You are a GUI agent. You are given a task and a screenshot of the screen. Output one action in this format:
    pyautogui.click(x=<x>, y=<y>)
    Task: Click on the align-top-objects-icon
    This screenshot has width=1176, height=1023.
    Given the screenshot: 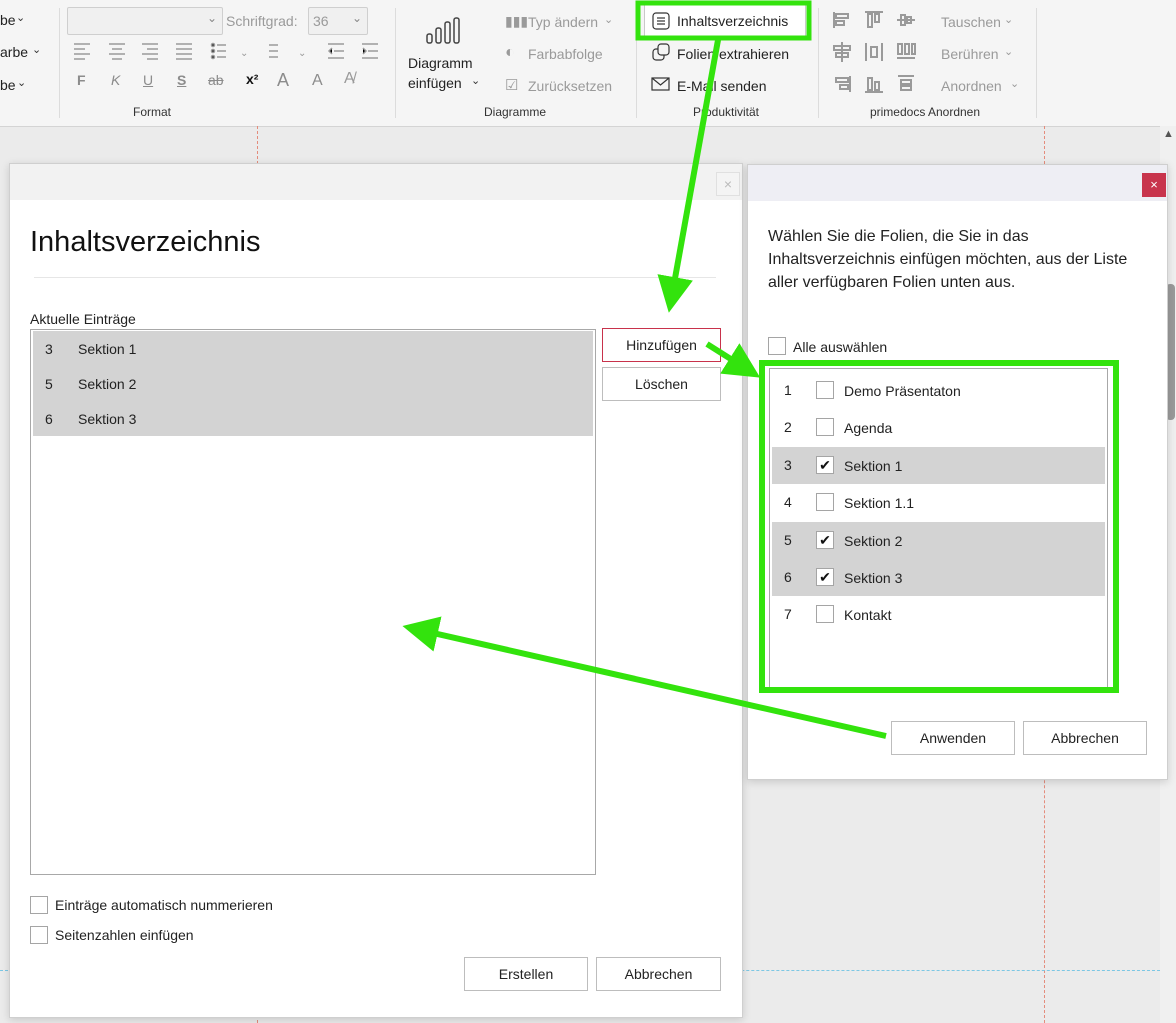 What is the action you would take?
    pyautogui.click(x=874, y=19)
    